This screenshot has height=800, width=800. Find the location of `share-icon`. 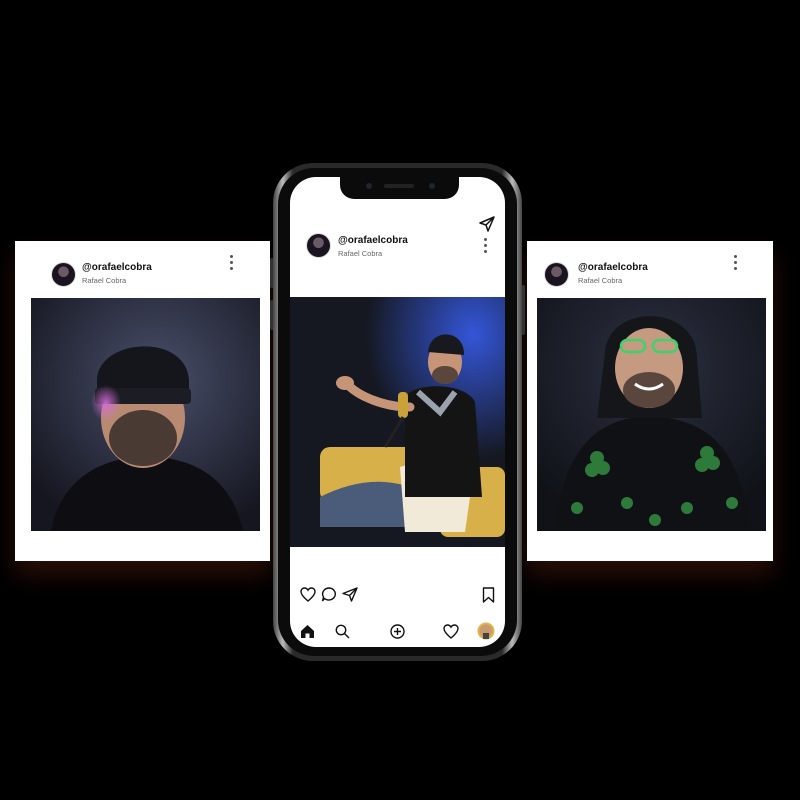

share-icon is located at coordinates (350, 594).